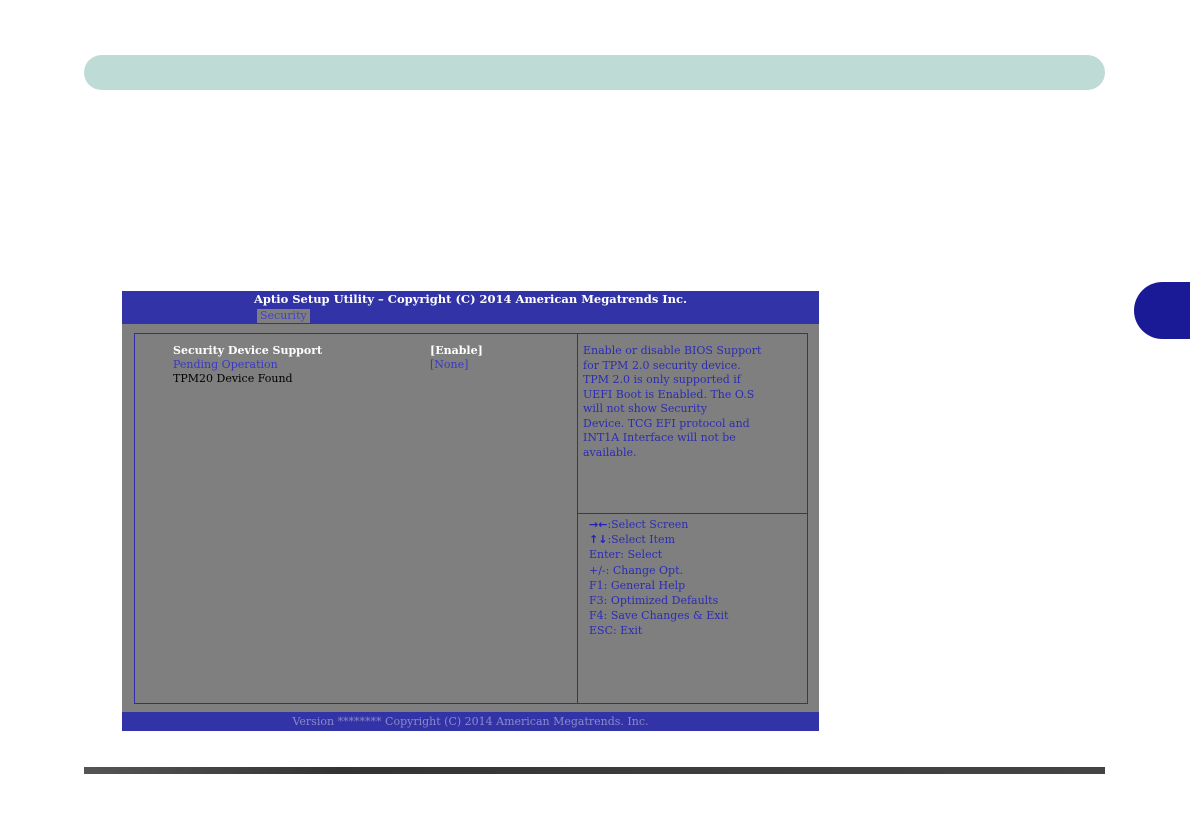 The width and height of the screenshot is (1190, 838). What do you see at coordinates (283, 316) in the screenshot?
I see `tab-security: Security` at bounding box center [283, 316].